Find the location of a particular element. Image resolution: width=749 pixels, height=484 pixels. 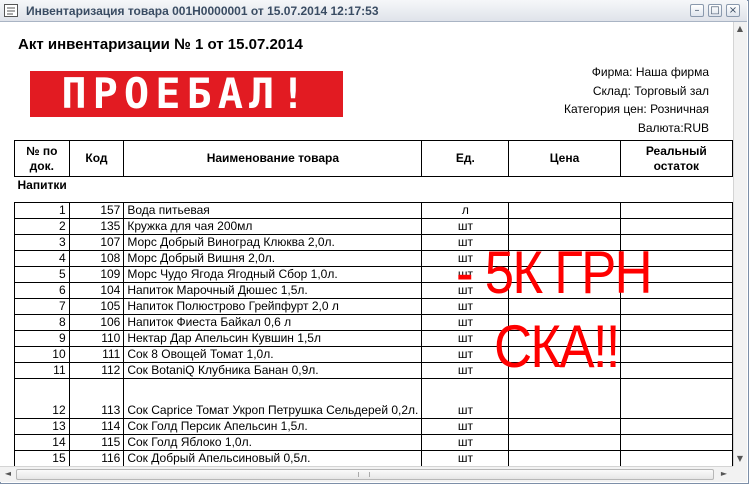

cell-num: 11 is located at coordinates (42, 370).